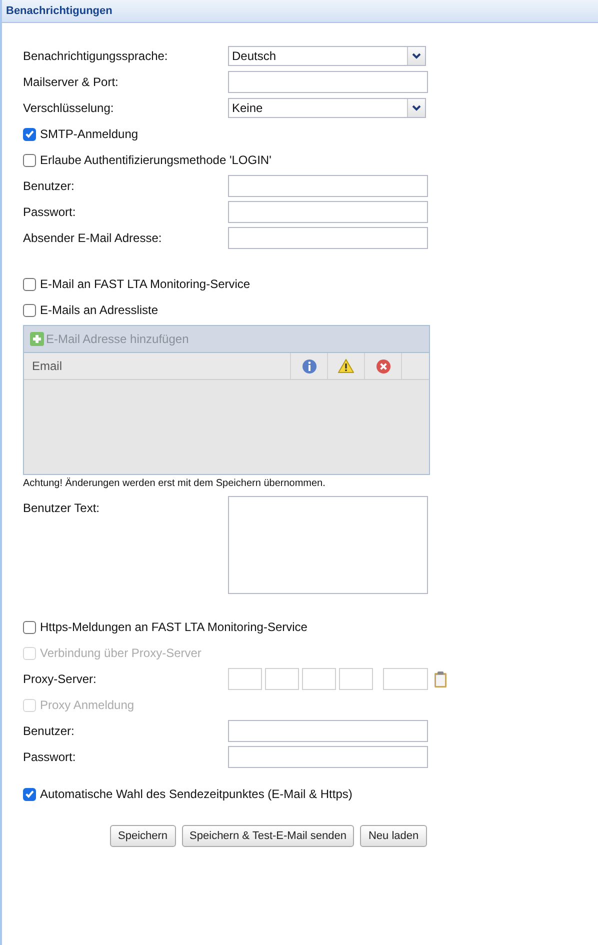  What do you see at coordinates (90, 310) in the screenshot?
I see `checkbox-option: E-Mails an Adressliste` at bounding box center [90, 310].